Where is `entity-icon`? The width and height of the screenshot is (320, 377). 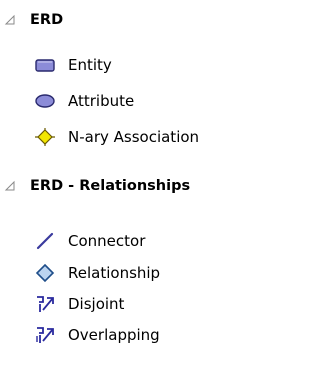
entity-icon is located at coordinates (45, 65).